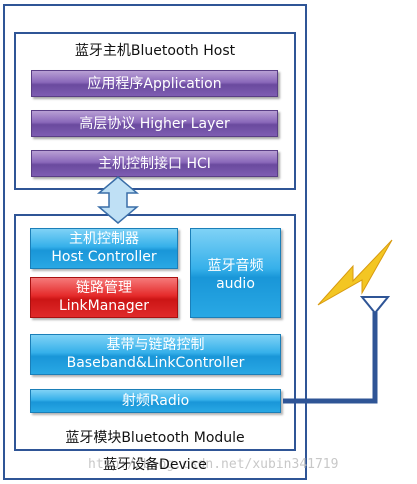 The height and width of the screenshot is (484, 417). I want to click on radio-antenna-line, so click(330, 358).